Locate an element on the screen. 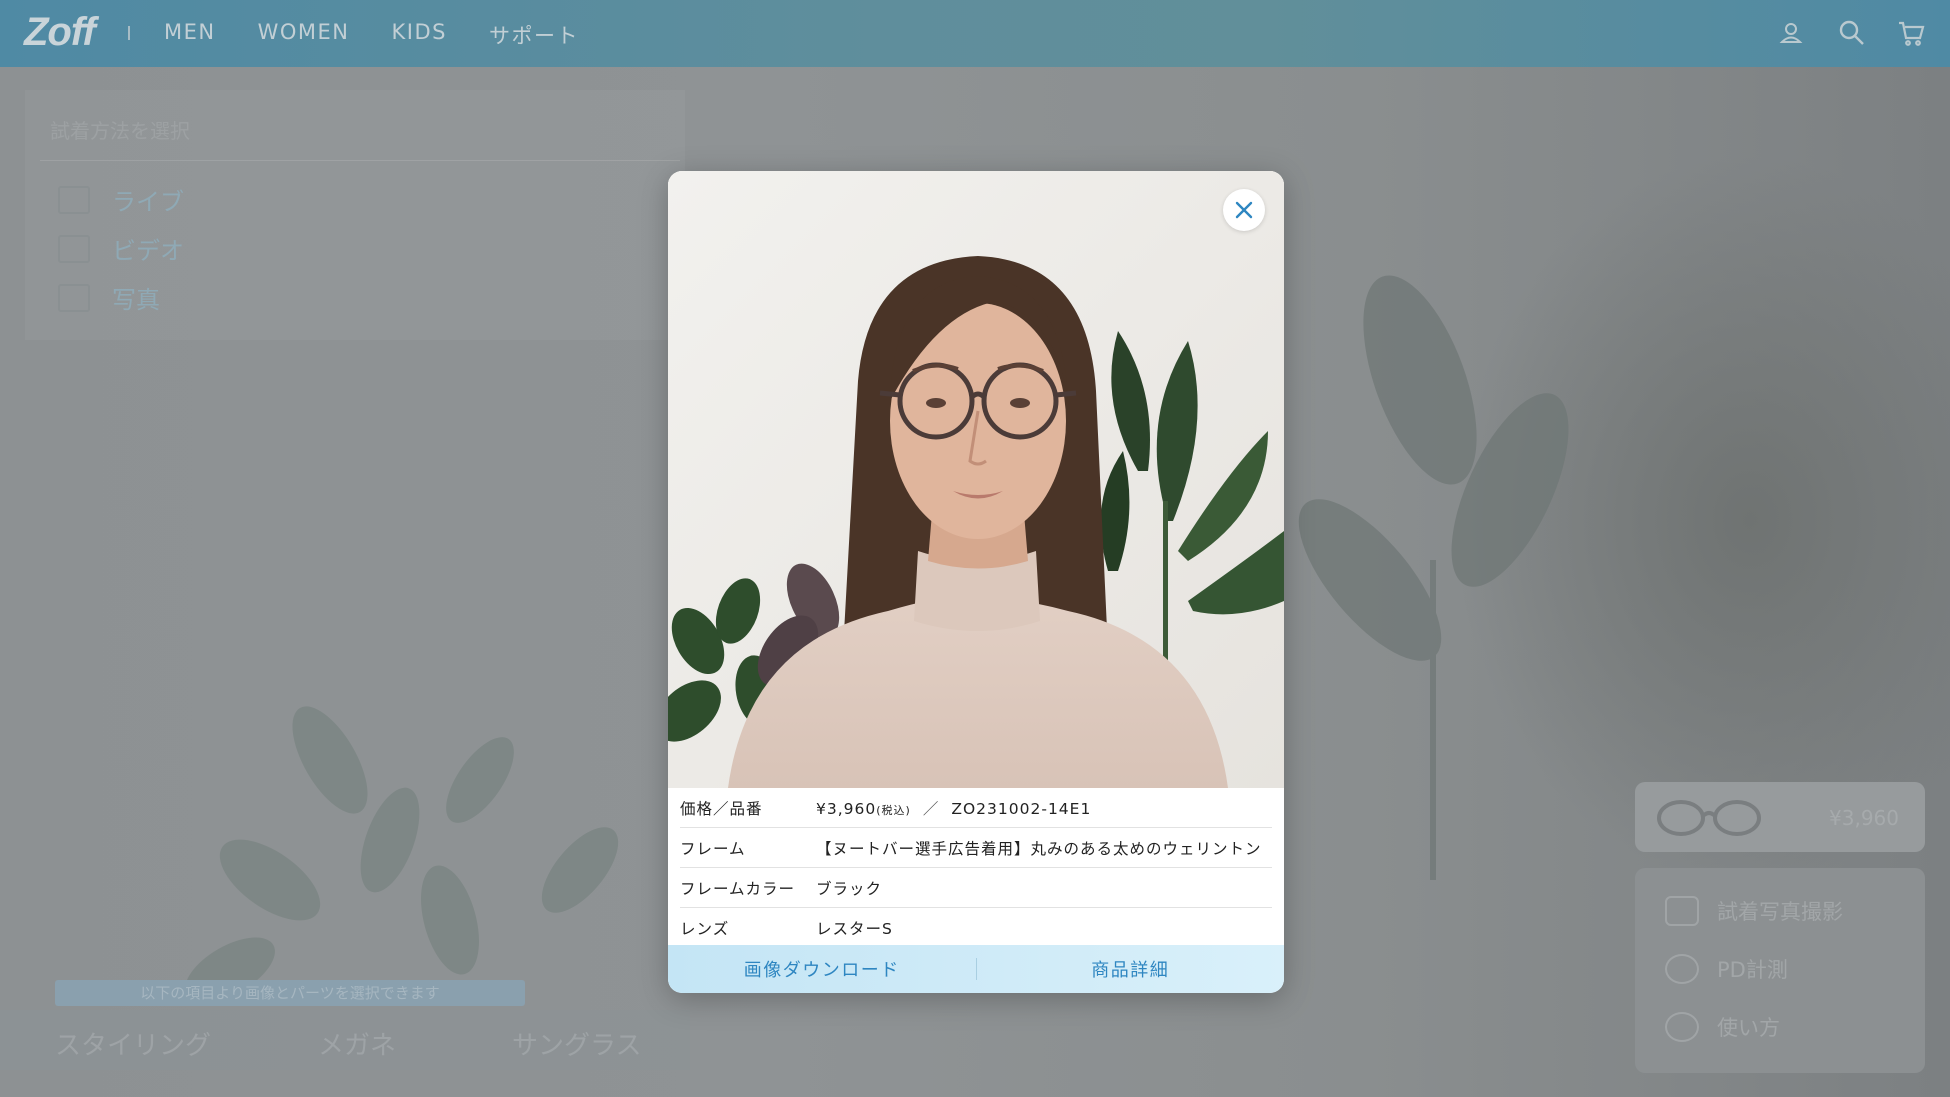 Image resolution: width=1950 pixels, height=1097 pixels. try-on-method-title: 試着方法を選択 is located at coordinates (120, 131).